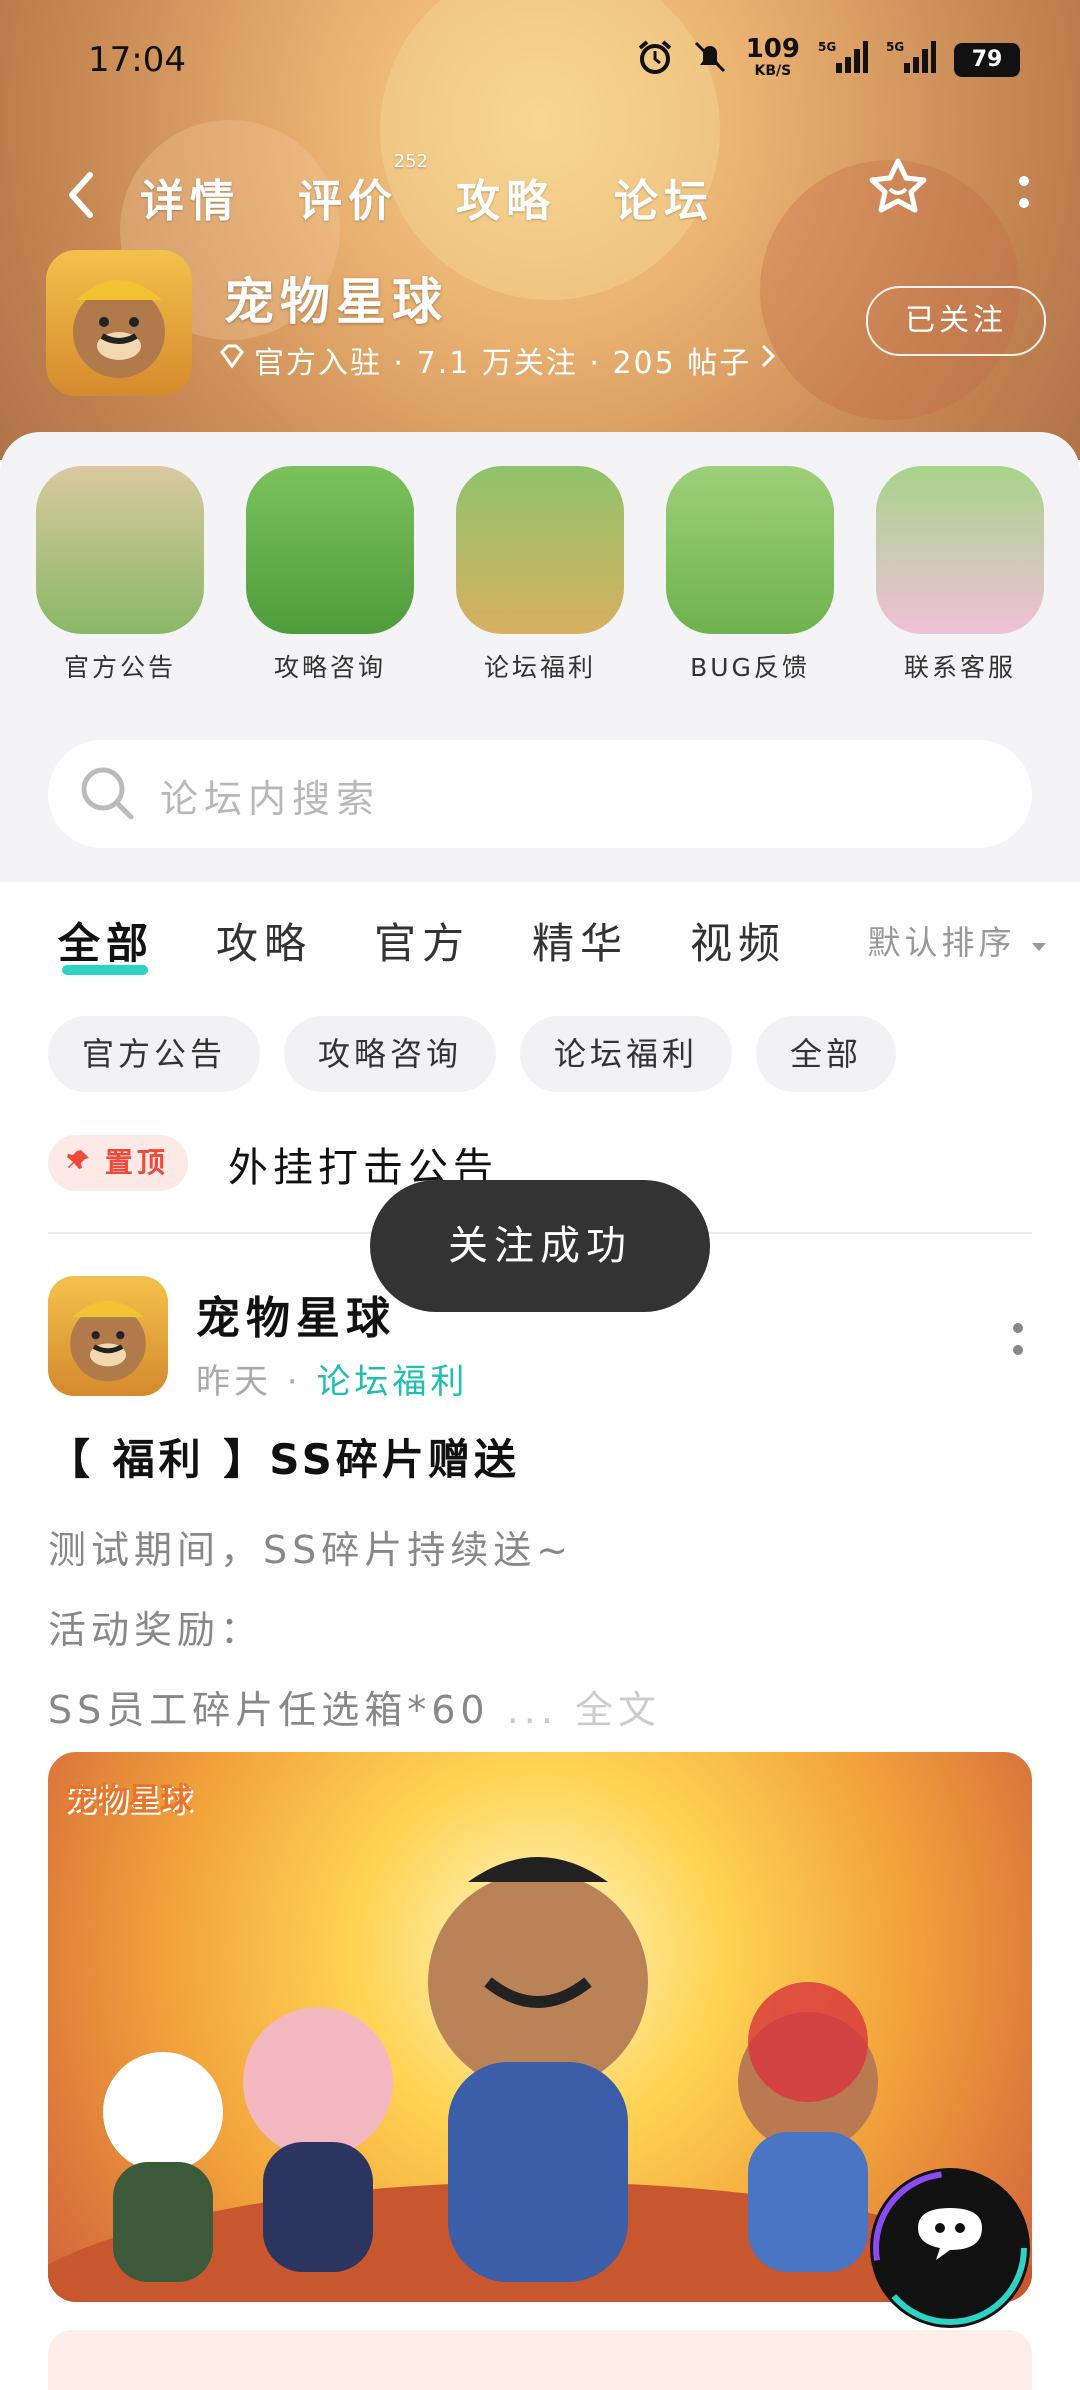  What do you see at coordinates (79, 1162) in the screenshot?
I see `pin-icon` at bounding box center [79, 1162].